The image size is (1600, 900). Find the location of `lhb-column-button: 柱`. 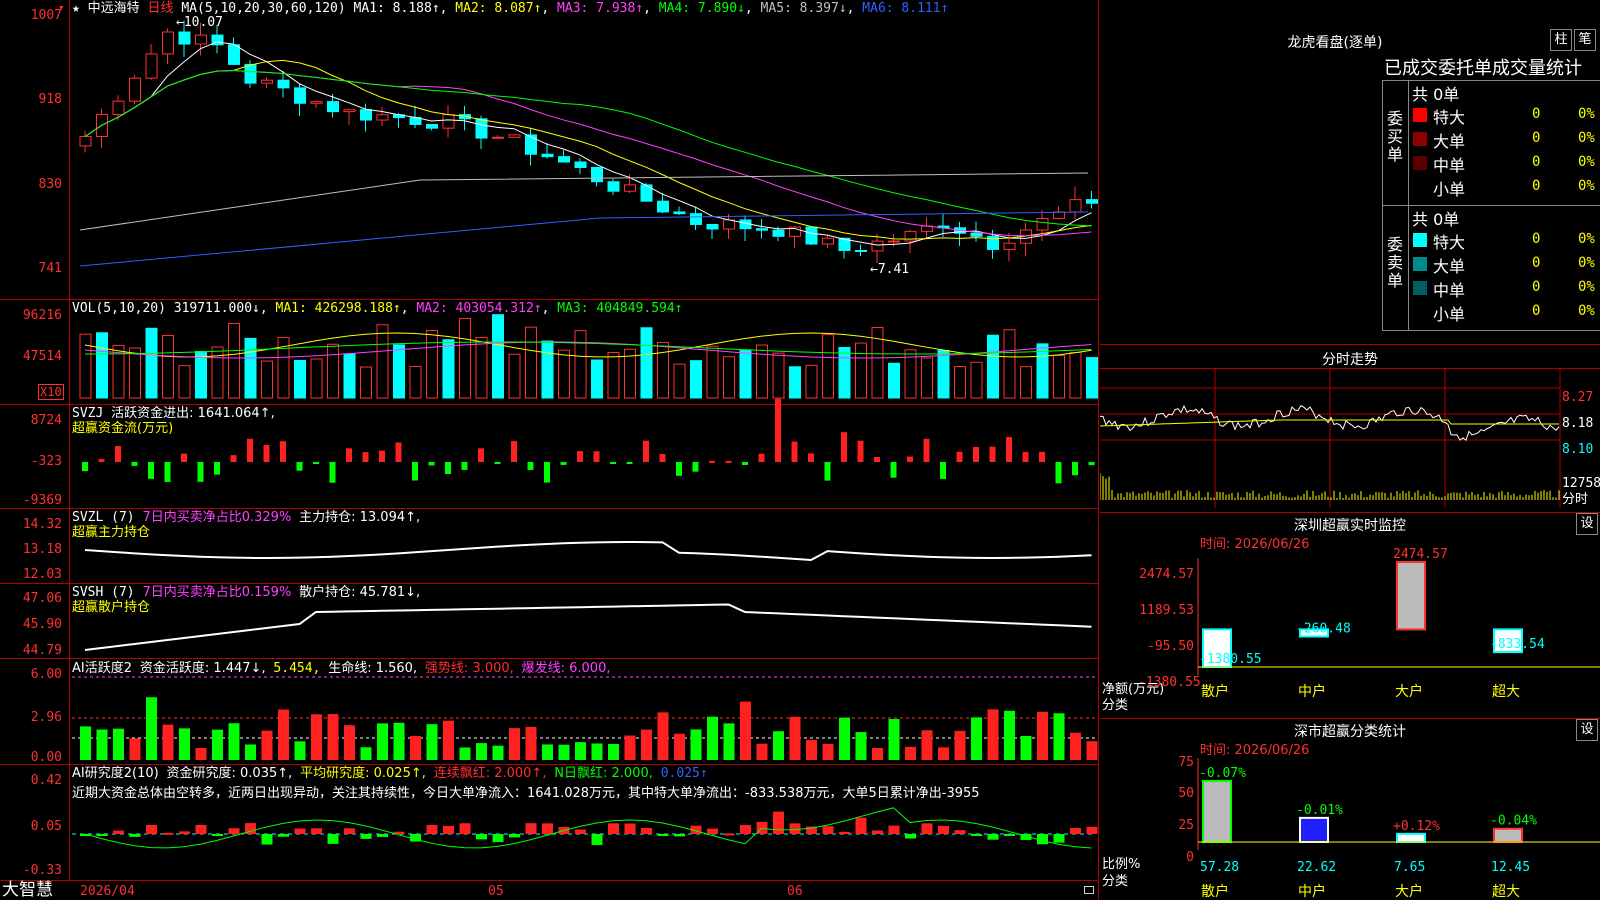

lhb-column-button: 柱 is located at coordinates (1561, 40).